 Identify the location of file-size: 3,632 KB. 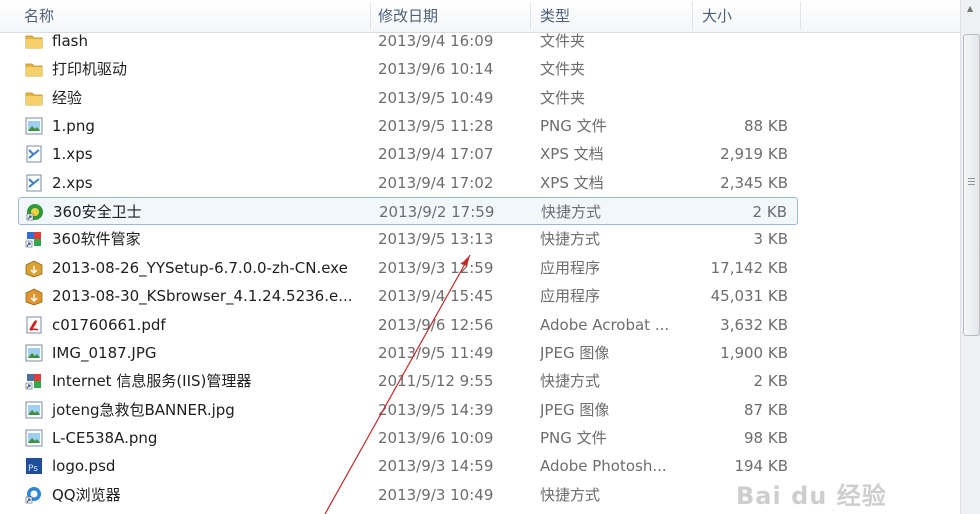
(754, 324).